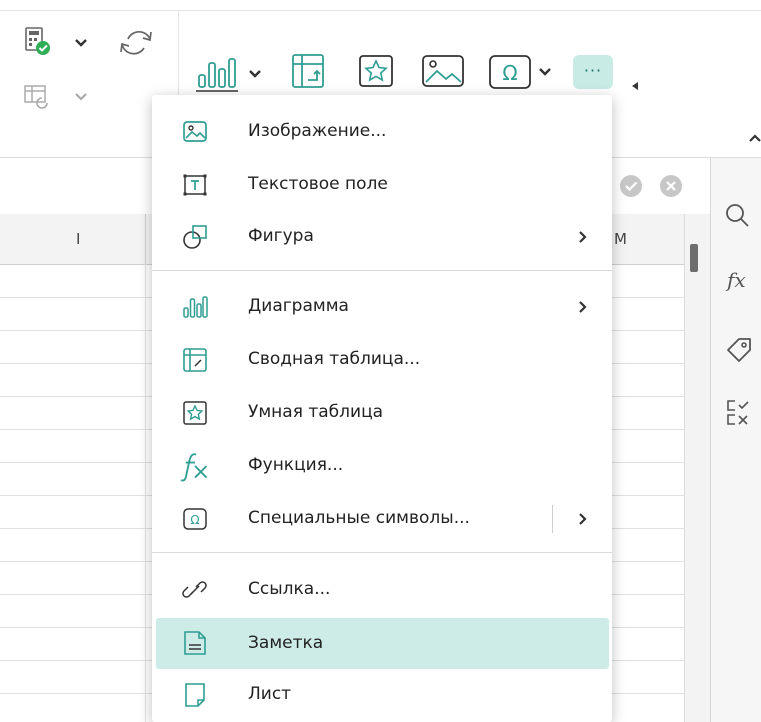  What do you see at coordinates (145, 239) in the screenshot?
I see `column-separator` at bounding box center [145, 239].